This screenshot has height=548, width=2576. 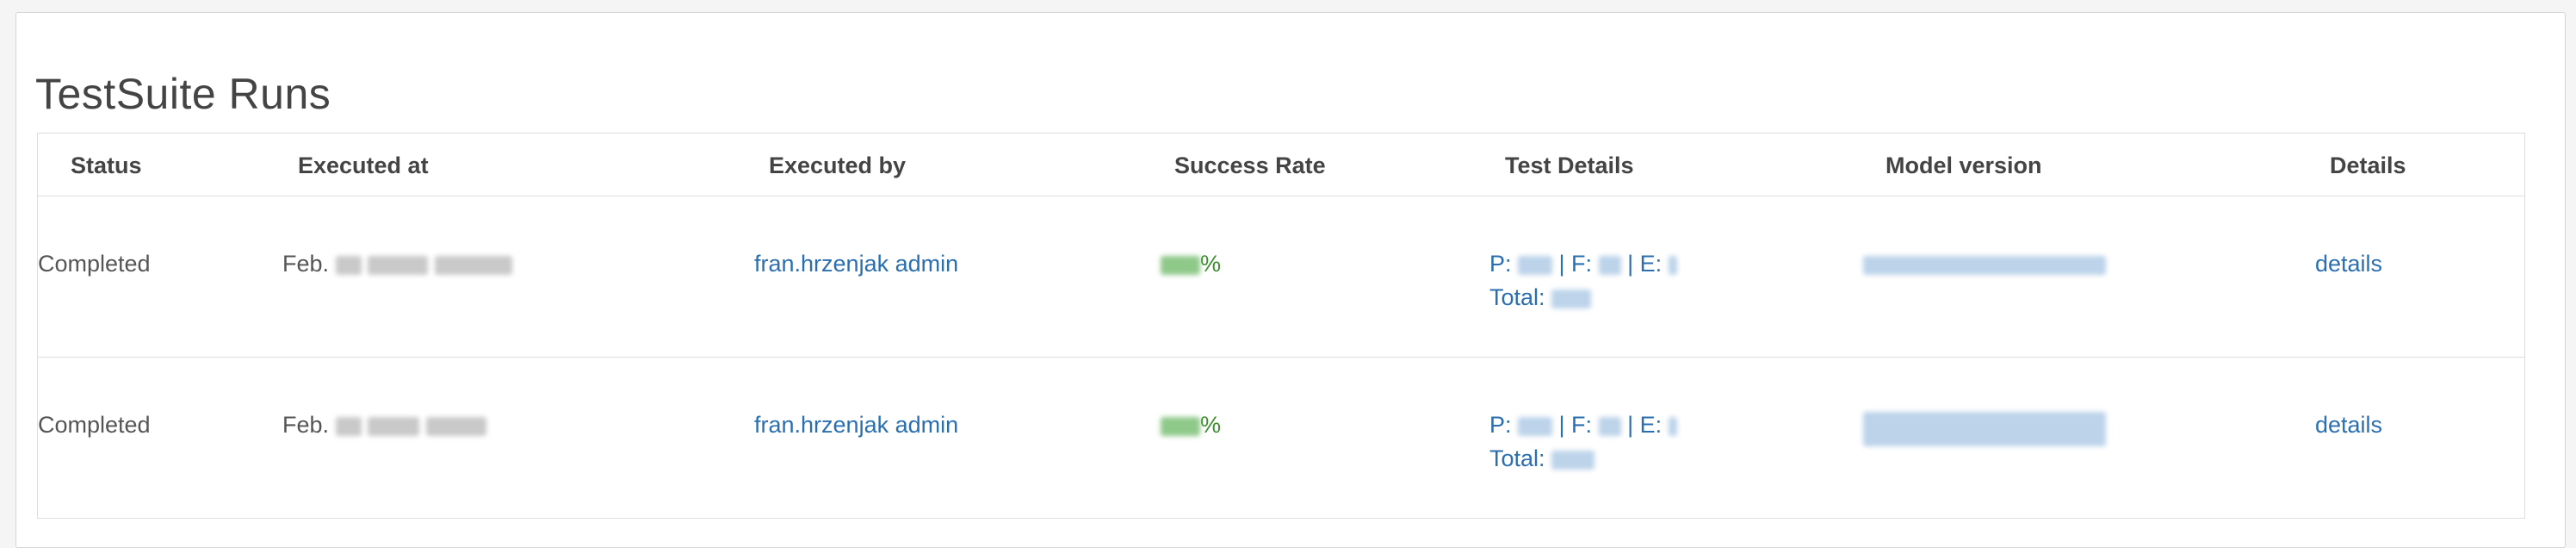 I want to click on header-test-details: Test Details, so click(x=1570, y=166).